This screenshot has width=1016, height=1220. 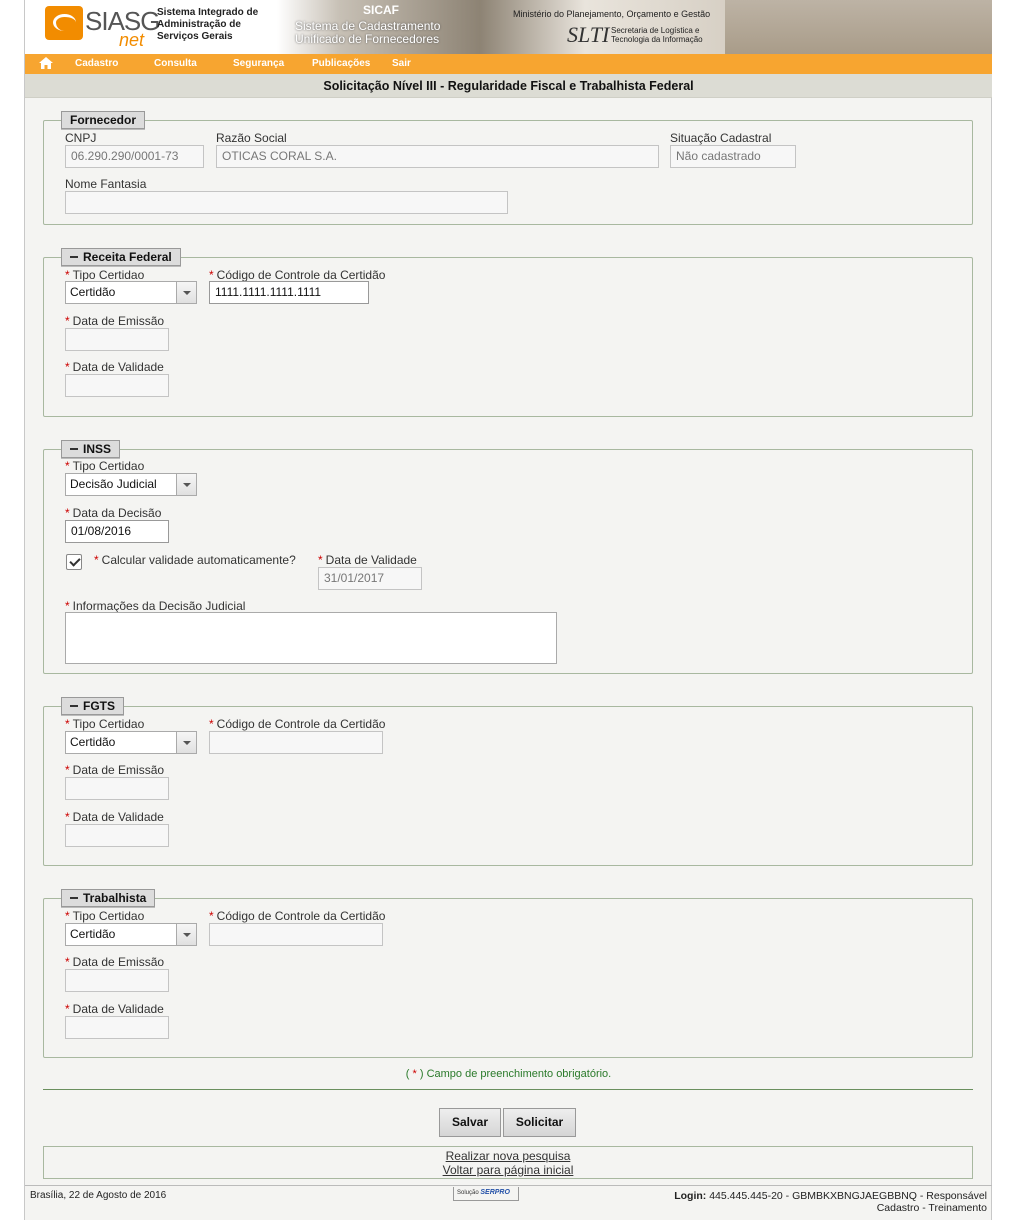 What do you see at coordinates (114, 367) in the screenshot?
I see `receita-validade-label: * Data de Validade` at bounding box center [114, 367].